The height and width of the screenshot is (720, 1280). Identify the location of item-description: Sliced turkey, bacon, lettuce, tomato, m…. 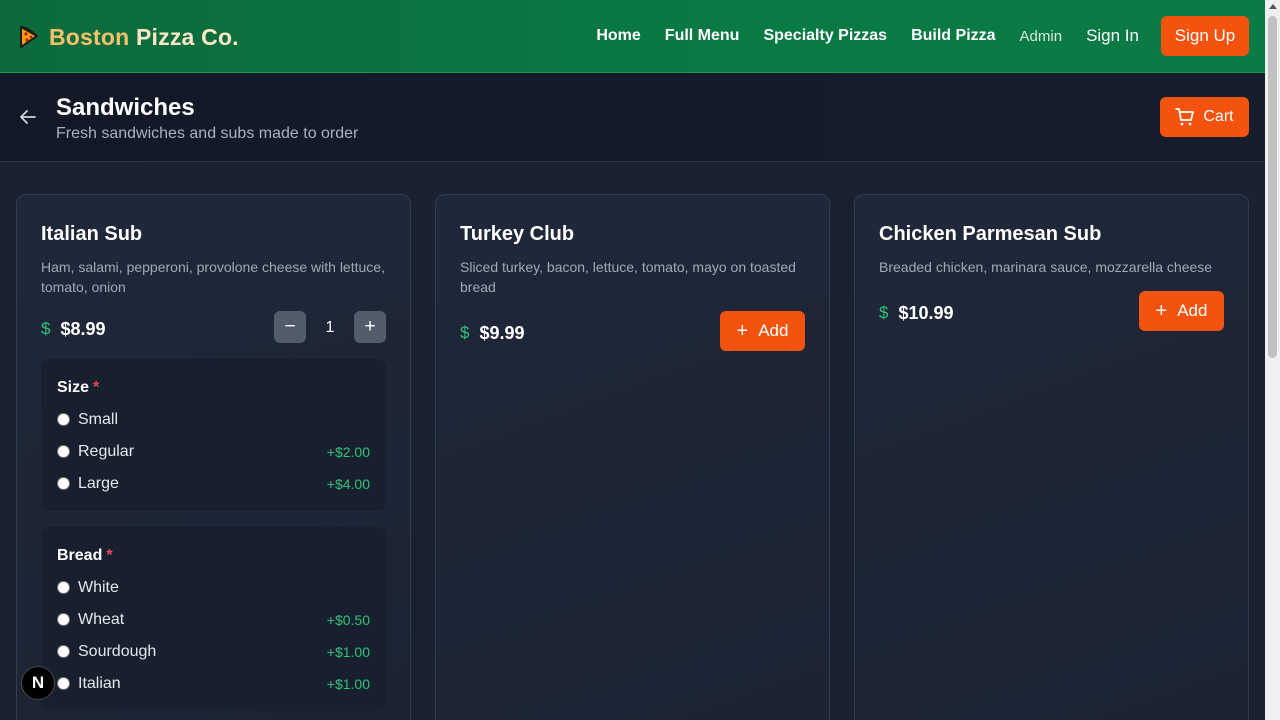
(628, 277).